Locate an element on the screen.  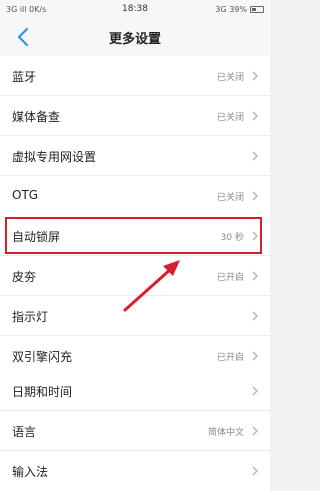
setting-row-auto-lock: 自动锁屏 30 秒 is located at coordinates (135, 236).